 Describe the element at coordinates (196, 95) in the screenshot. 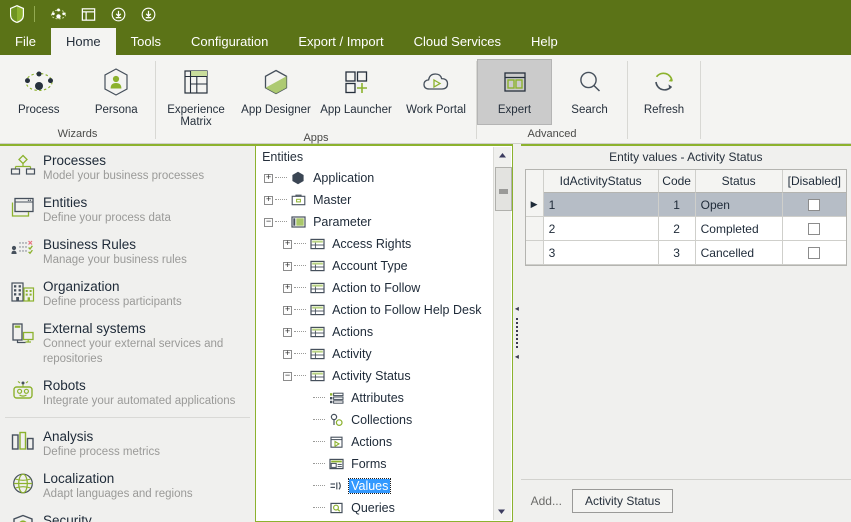

I see `ribbon-button-experience-matrix: Experience Matrix` at that location.